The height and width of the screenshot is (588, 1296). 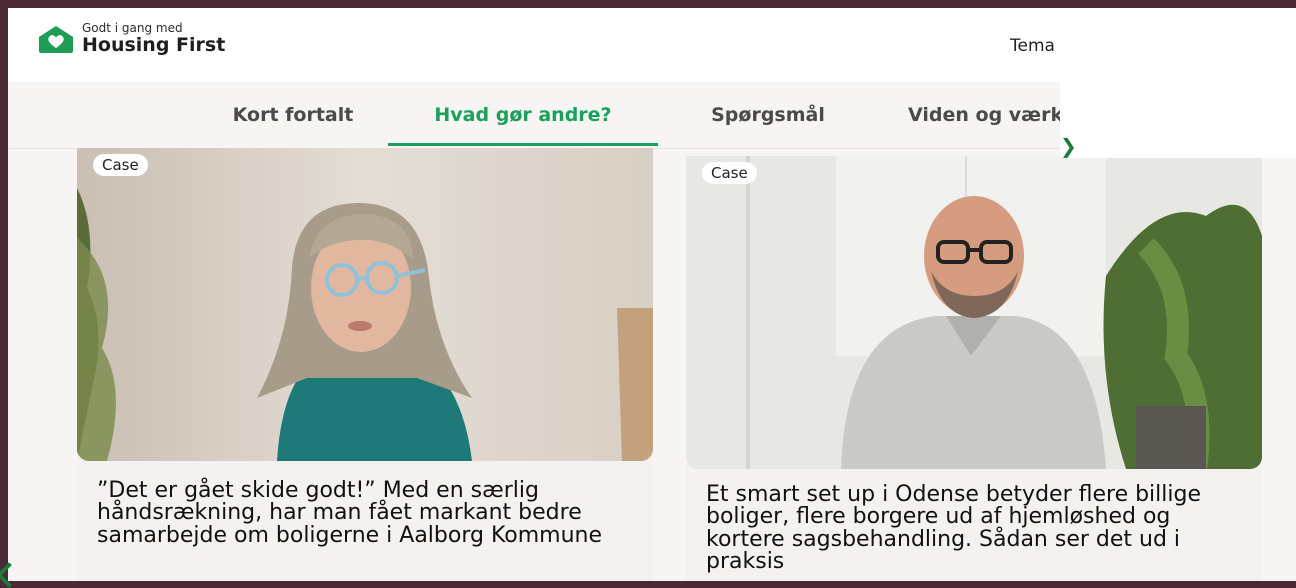 I want to click on nav-item-tema: Tema, so click(x=1032, y=46).